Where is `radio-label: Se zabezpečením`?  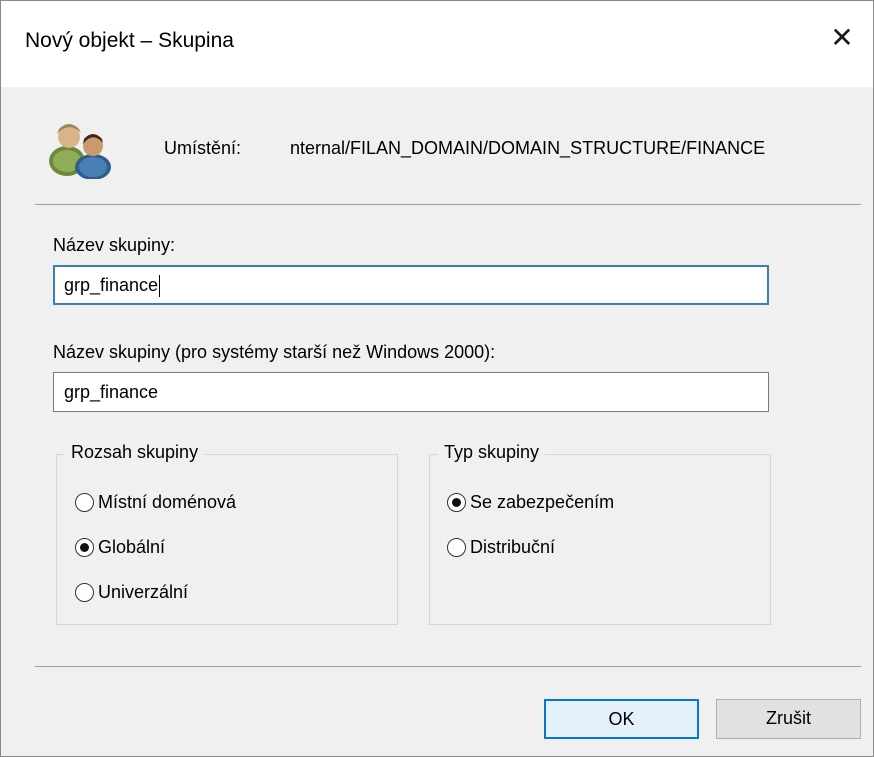 radio-label: Se zabezpečením is located at coordinates (542, 502).